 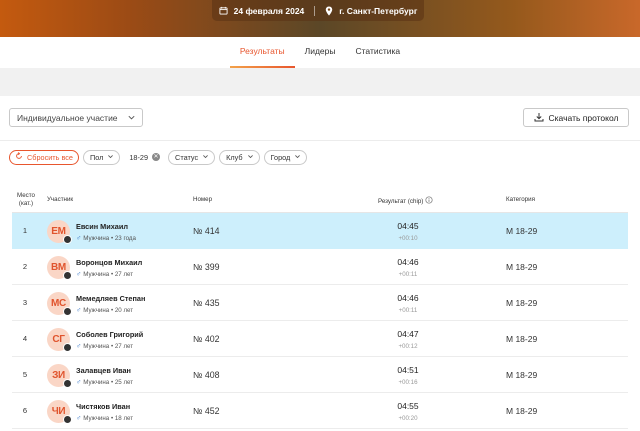 I want to click on section-separator, so click(x=320, y=82).